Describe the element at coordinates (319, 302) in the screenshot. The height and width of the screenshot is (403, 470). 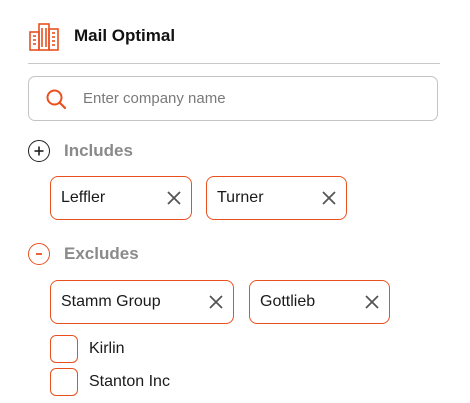
I see `exclude-chip: Gottlieb` at that location.